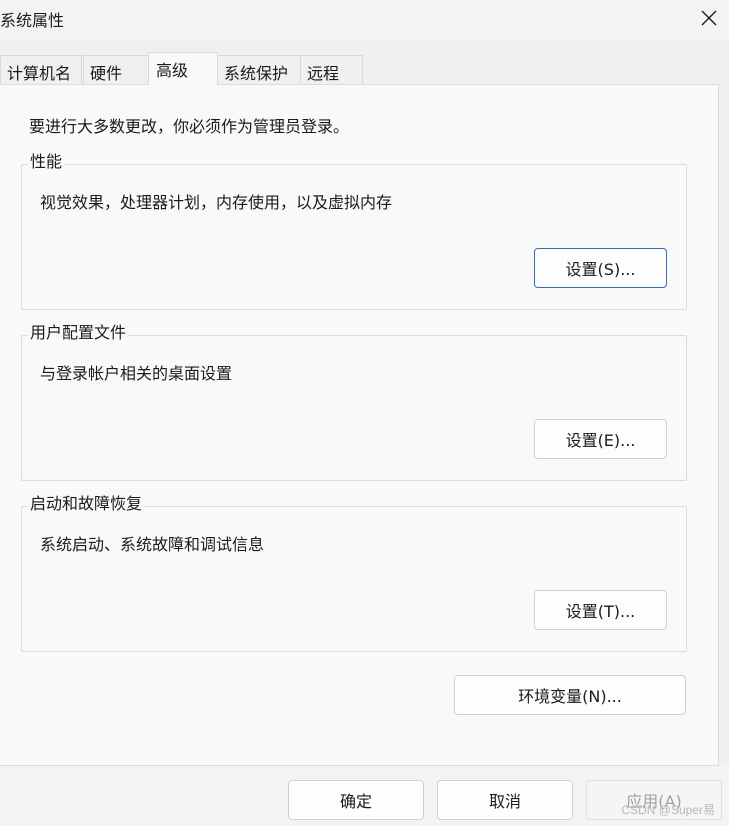  I want to click on tab-label: 远程, so click(323, 73).